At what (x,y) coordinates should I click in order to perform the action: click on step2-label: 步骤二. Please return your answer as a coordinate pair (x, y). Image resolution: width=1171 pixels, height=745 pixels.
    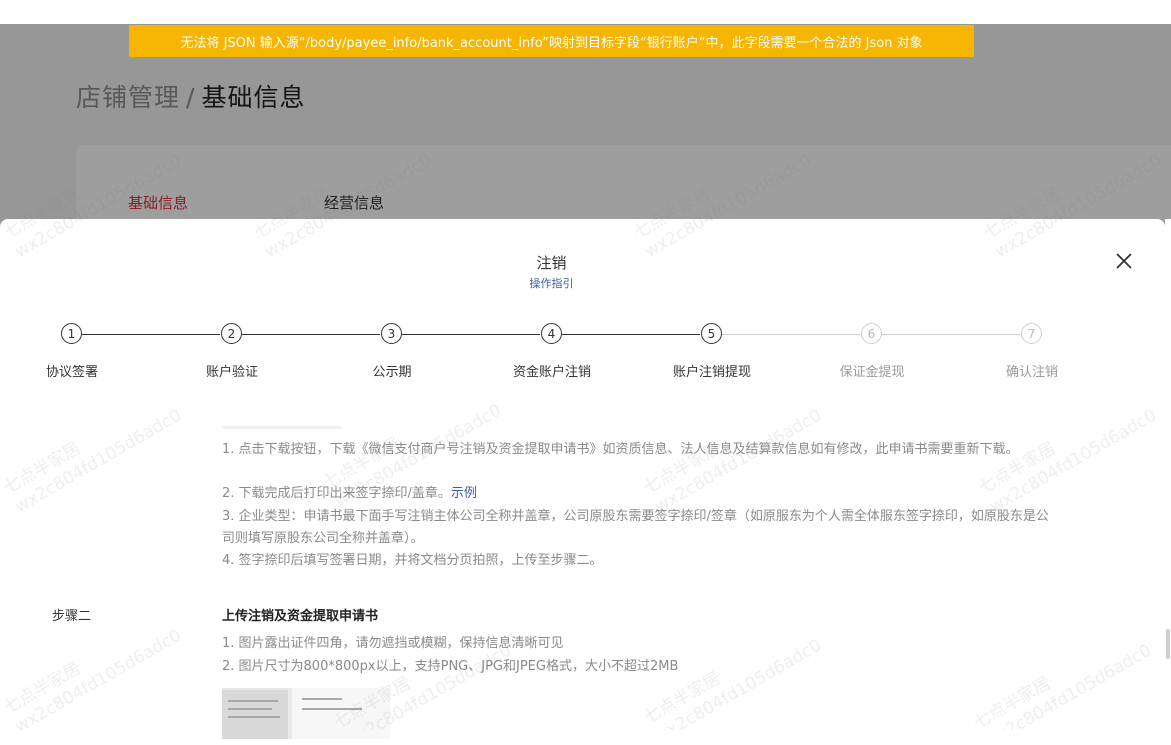
    Looking at the image, I should click on (72, 616).